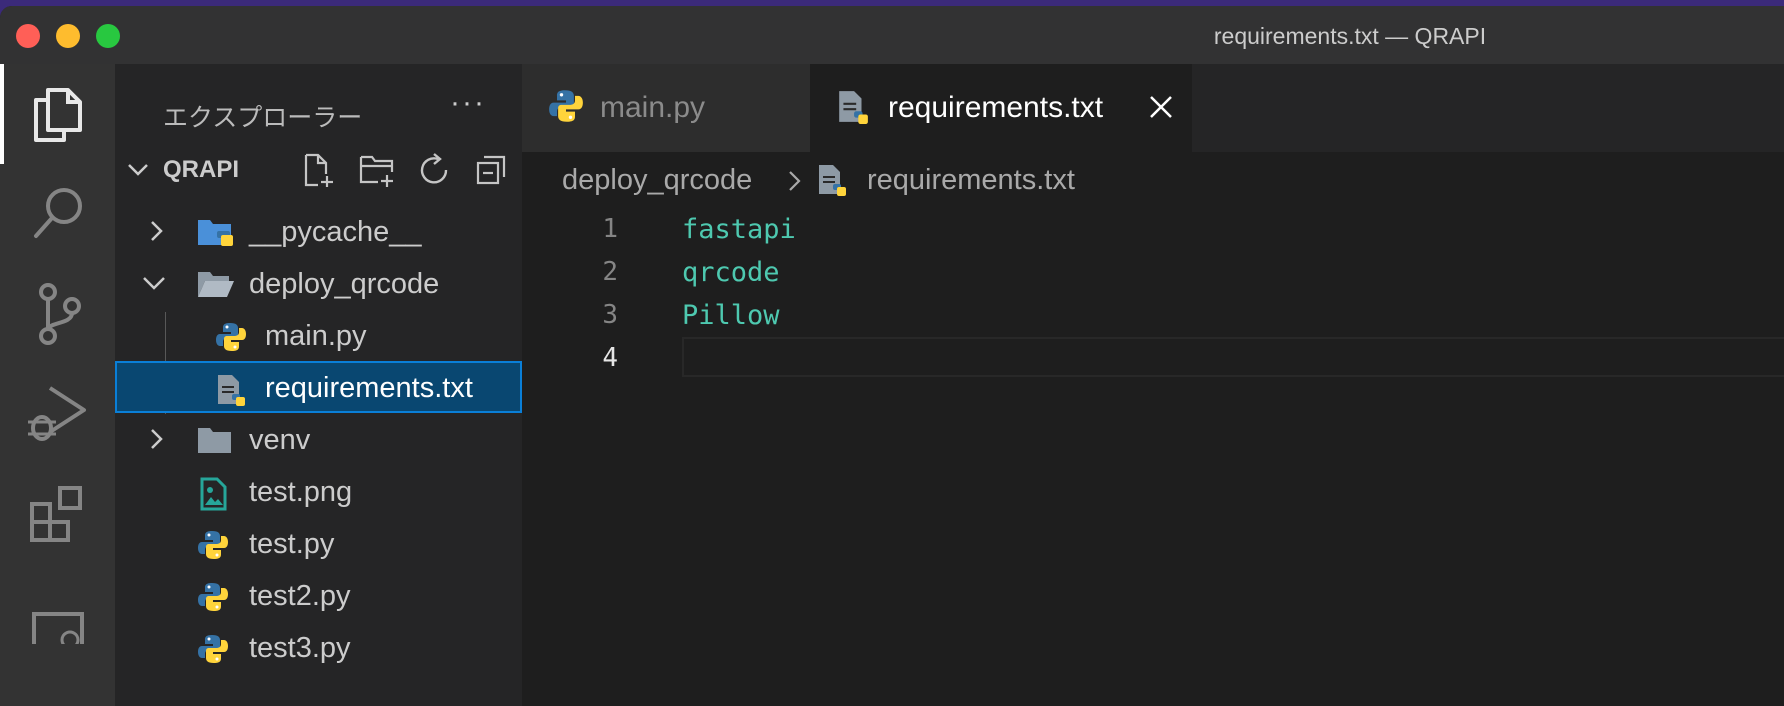 This screenshot has height=706, width=1784. Describe the element at coordinates (653, 107) in the screenshot. I see `tab-label: main.py` at that location.